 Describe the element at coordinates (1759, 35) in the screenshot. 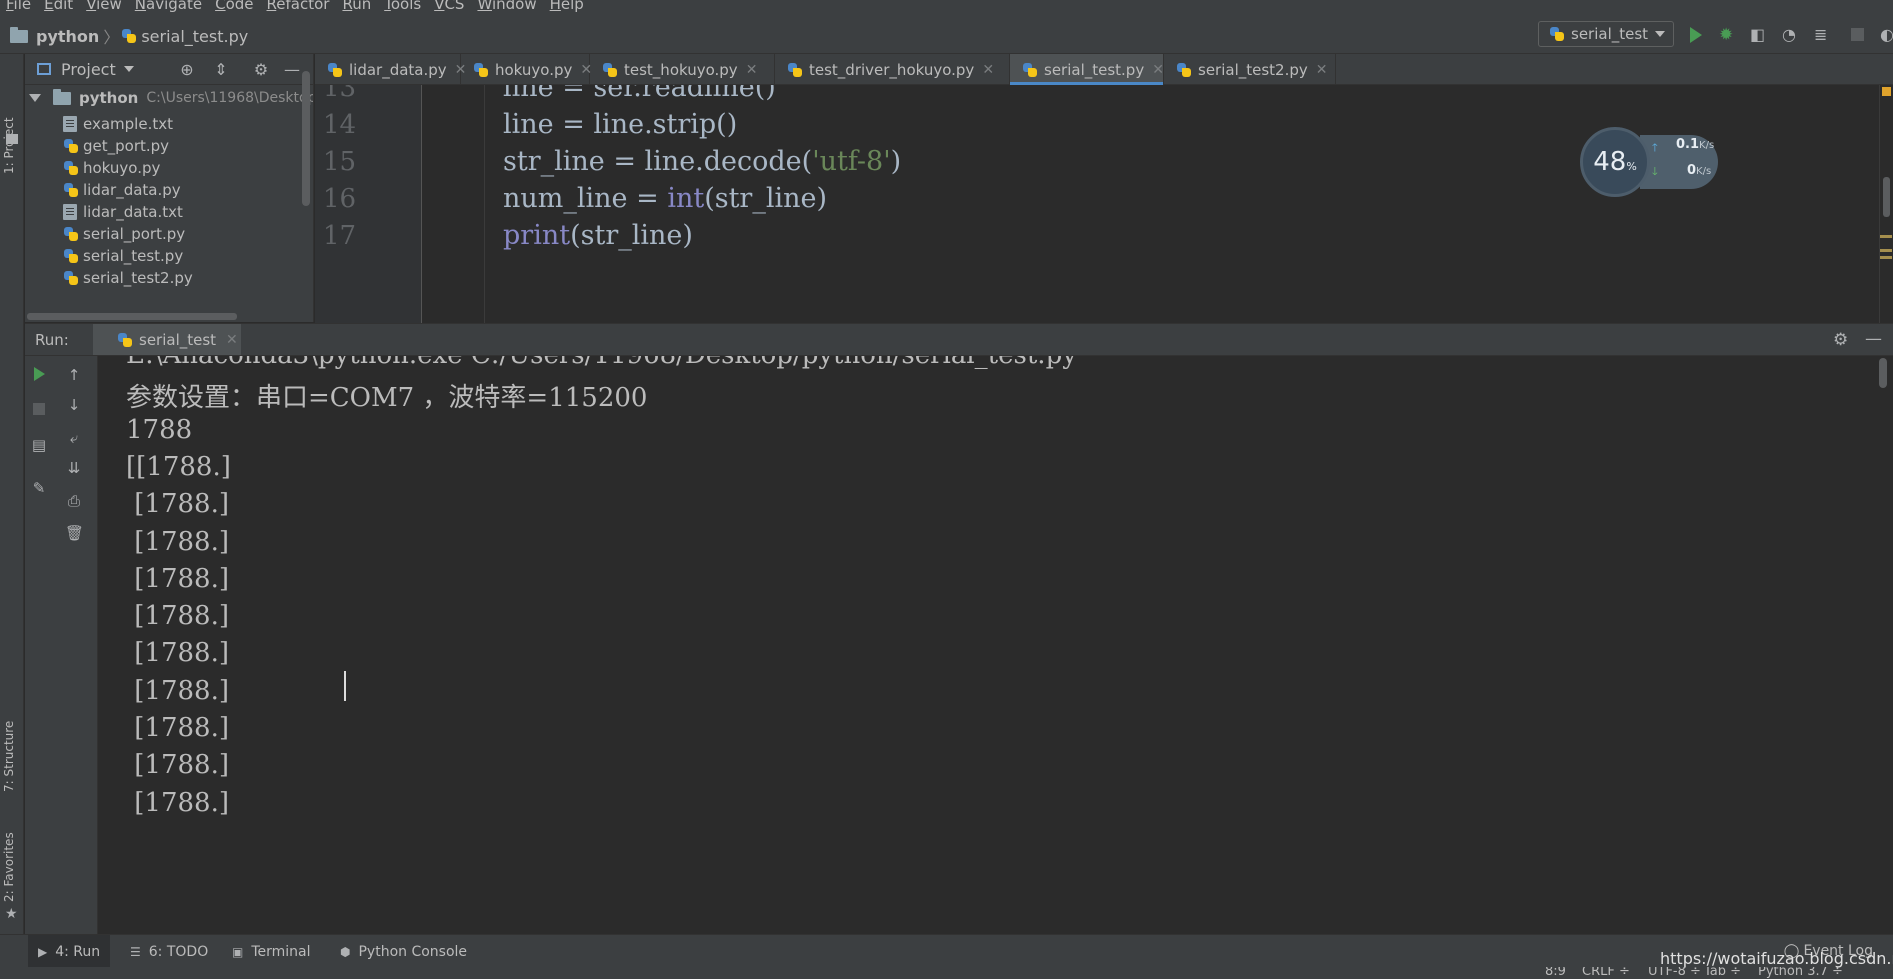

I see `coverage-icon: ◧` at that location.